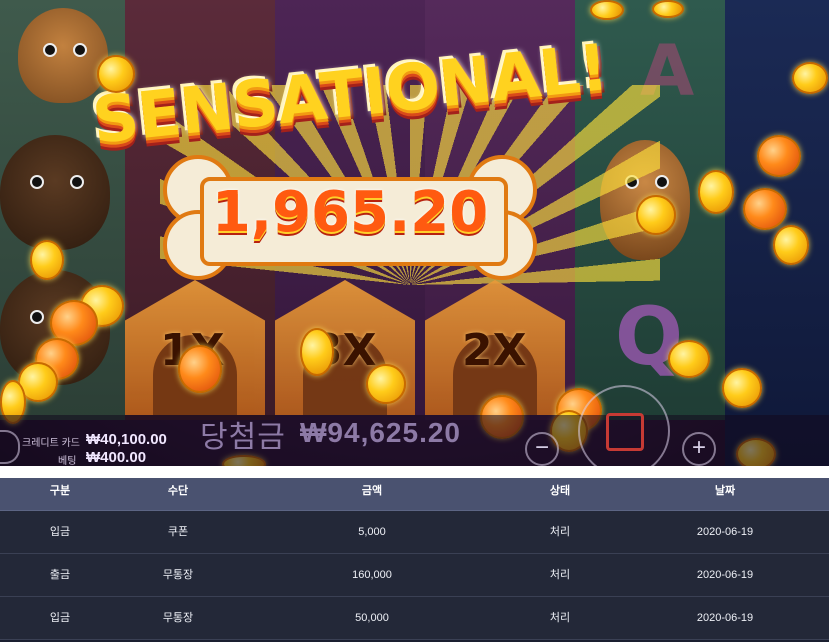 The height and width of the screenshot is (642, 829). Describe the element at coordinates (380, 432) in the screenshot. I see `total-win-value: ₩94,625.20` at that location.